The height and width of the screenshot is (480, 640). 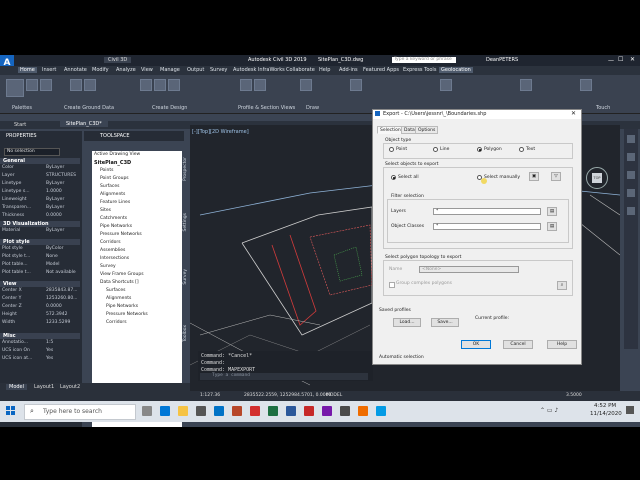 I want to click on radio-text, so click(x=521, y=149).